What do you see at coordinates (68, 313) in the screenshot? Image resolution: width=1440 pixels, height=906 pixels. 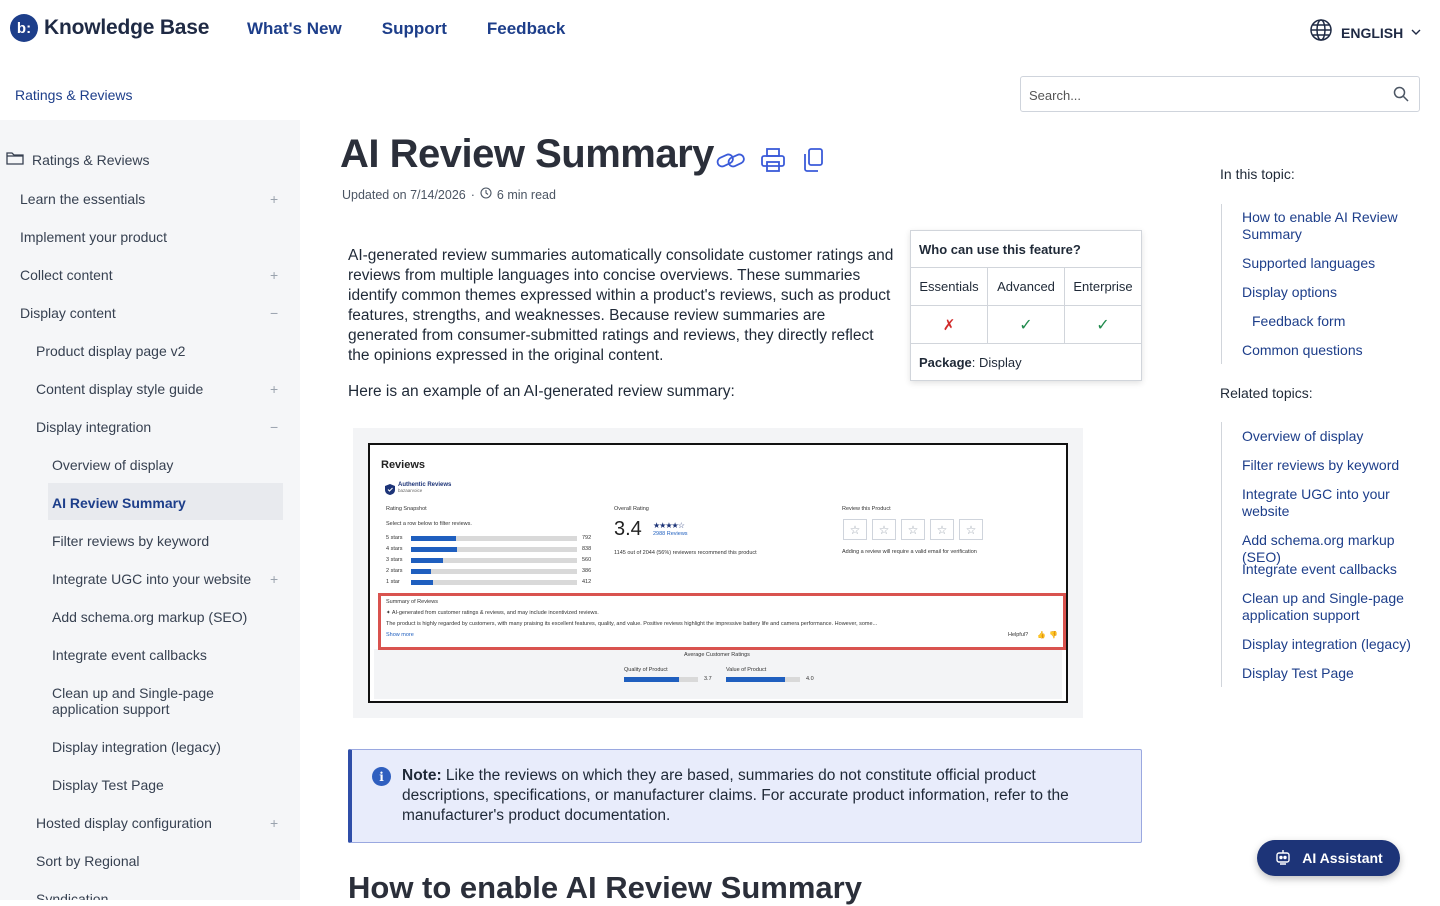 I see `sidebar-item-display-content: Display content` at bounding box center [68, 313].